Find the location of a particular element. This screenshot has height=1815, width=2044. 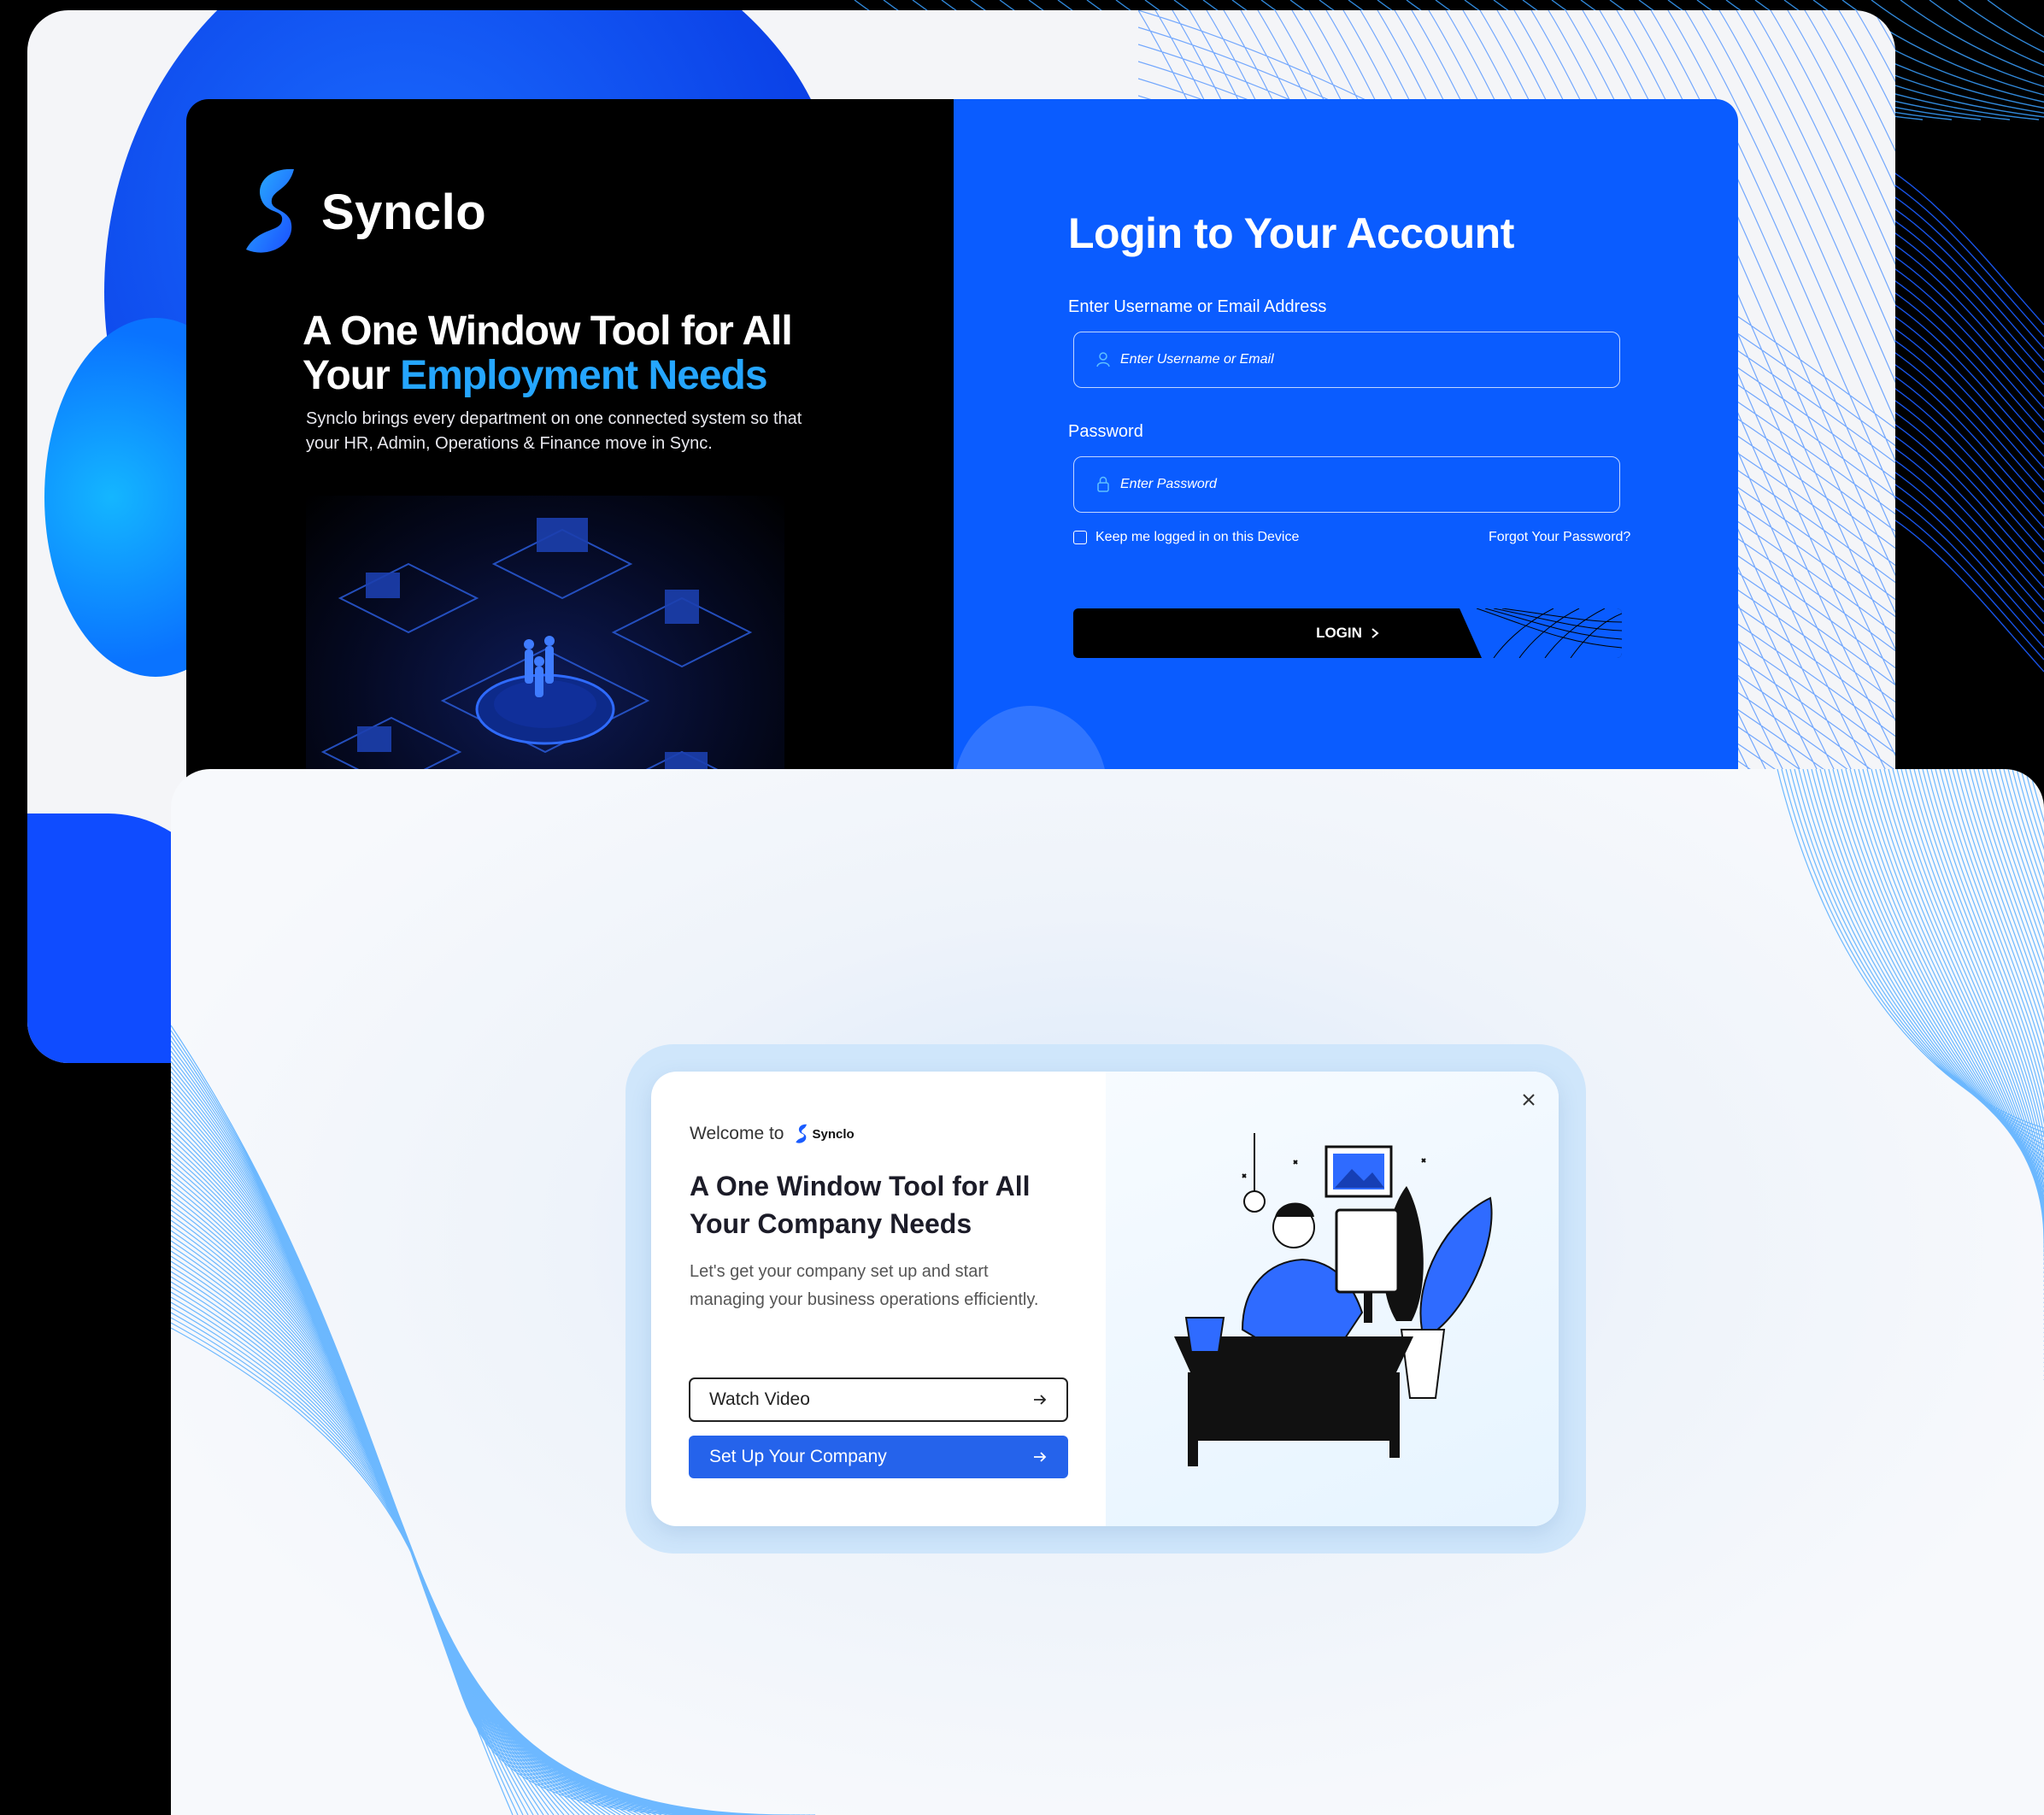

welcome-modal-illustration-panel is located at coordinates (1333, 1299).